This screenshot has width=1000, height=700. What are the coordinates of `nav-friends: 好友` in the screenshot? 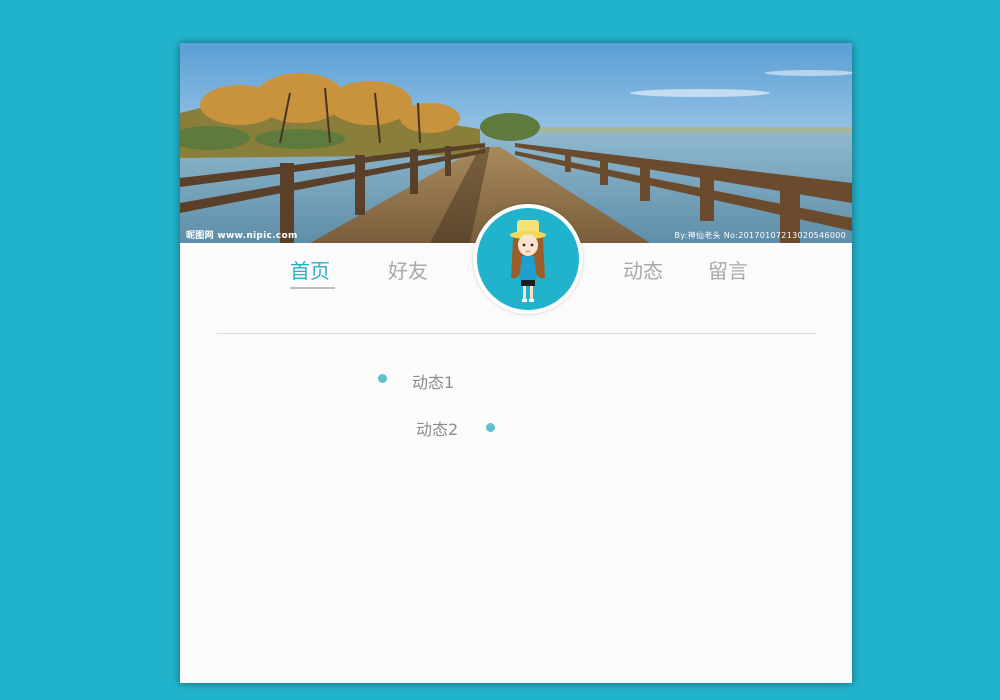 It's located at (408, 269).